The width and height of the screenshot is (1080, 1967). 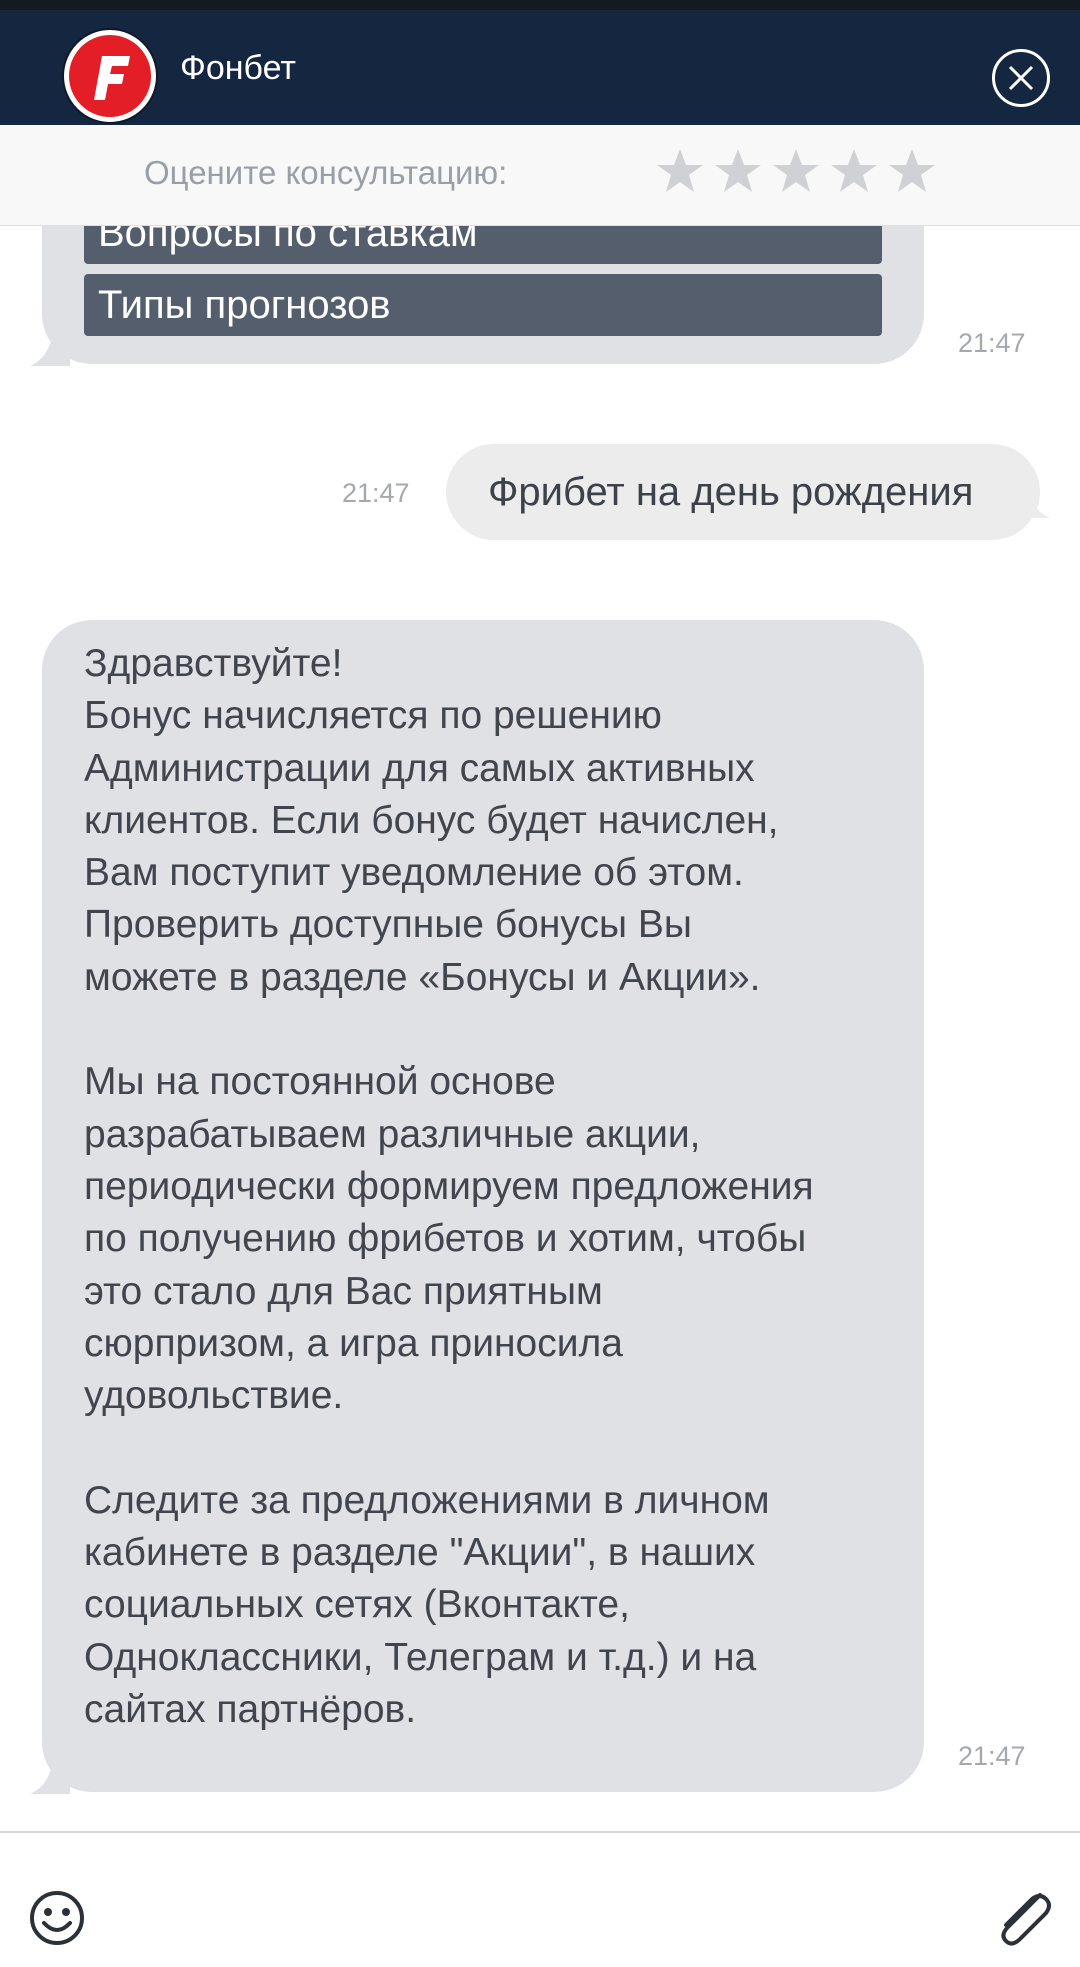 What do you see at coordinates (431, 820) in the screenshot?
I see `text-line: клиентов. Если бонус будет начислен,` at bounding box center [431, 820].